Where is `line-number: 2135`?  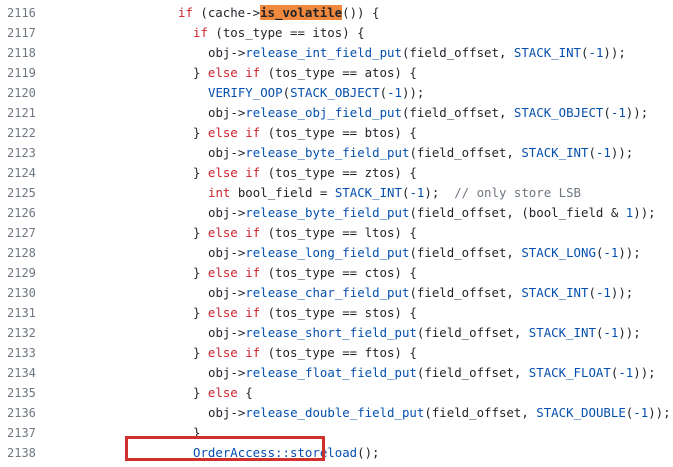
line-number: 2135 is located at coordinates (27, 393).